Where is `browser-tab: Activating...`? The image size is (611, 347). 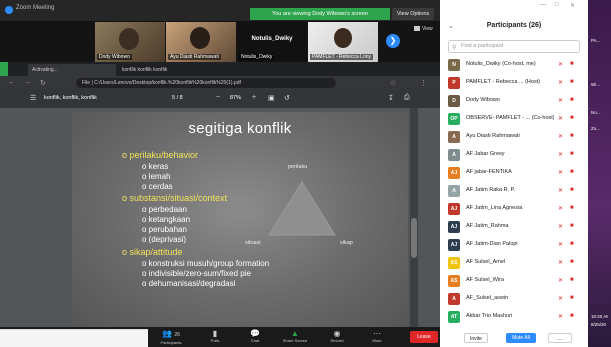 browser-tab: Activating... is located at coordinates (72, 70).